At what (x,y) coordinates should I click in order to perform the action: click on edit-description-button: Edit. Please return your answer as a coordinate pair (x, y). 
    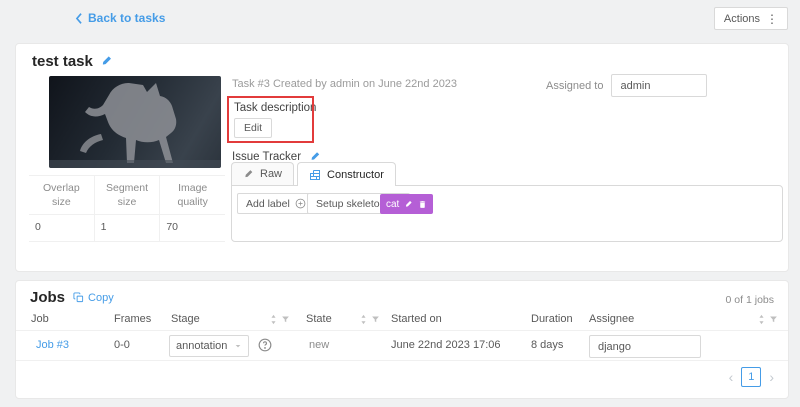
    Looking at the image, I should click on (253, 128).